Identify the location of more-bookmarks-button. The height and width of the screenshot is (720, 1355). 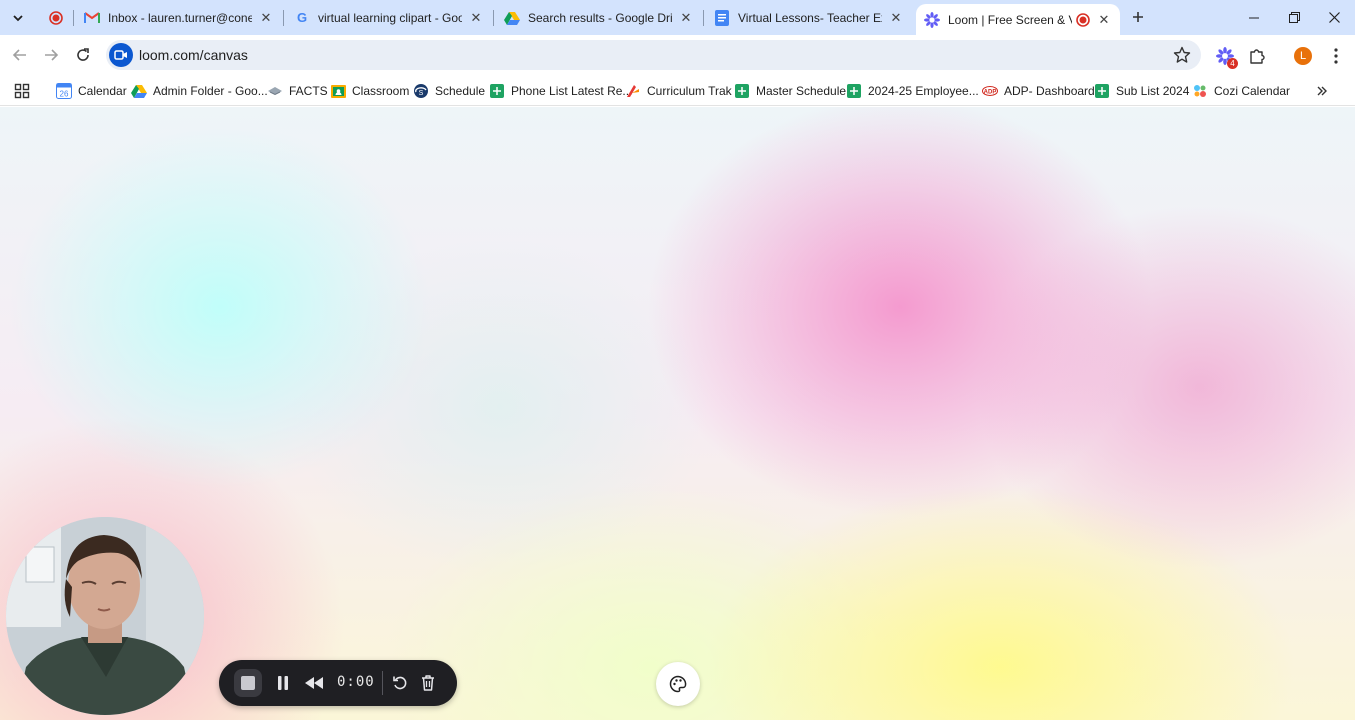
(1322, 91).